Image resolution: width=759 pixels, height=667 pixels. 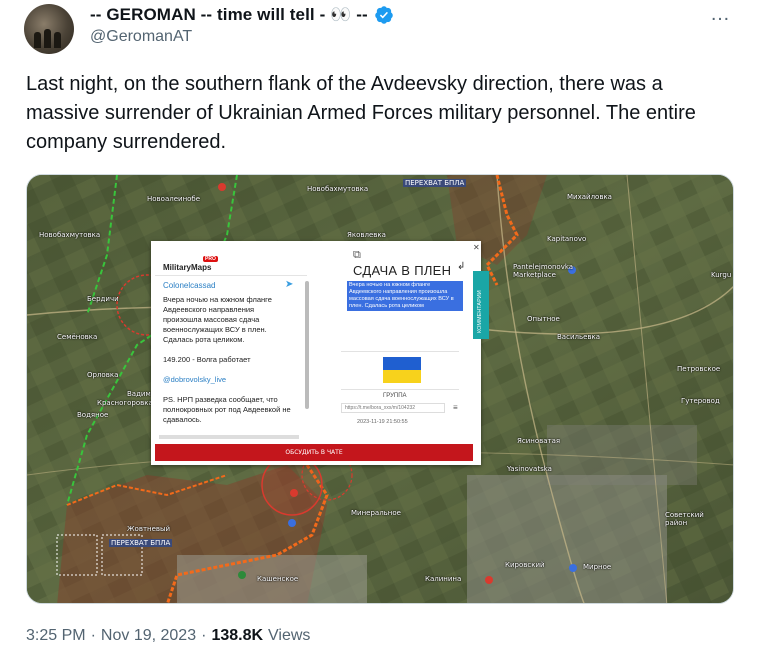 What do you see at coordinates (382, 422) in the screenshot?
I see `news-date: 2023-11-19 21:50:55` at bounding box center [382, 422].